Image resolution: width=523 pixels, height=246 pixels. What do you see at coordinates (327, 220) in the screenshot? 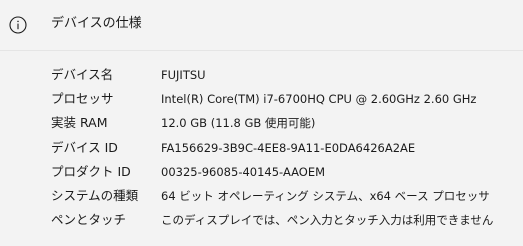
I see `spec-value: このディスプレイでは、ペン入力とタッチ入力は利用できません` at bounding box center [327, 220].